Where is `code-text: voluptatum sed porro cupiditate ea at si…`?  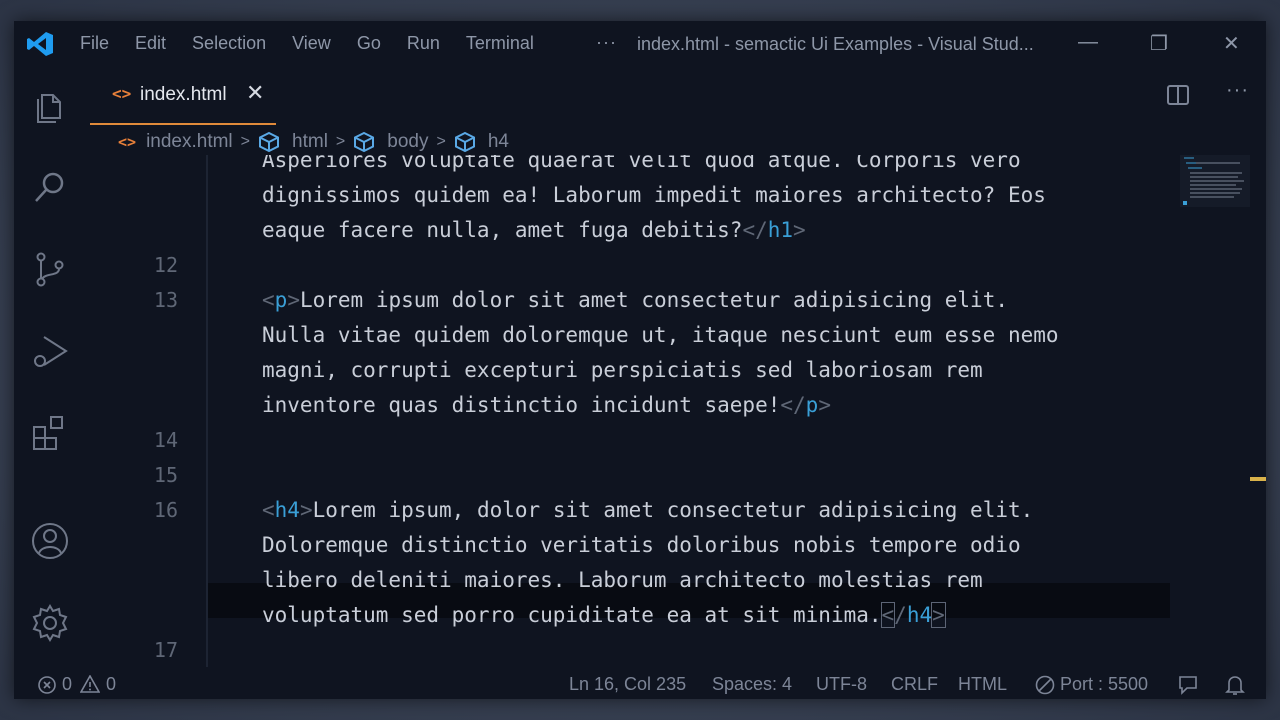
code-text: voluptatum sed porro cupiditate ea at si… is located at coordinates (572, 615).